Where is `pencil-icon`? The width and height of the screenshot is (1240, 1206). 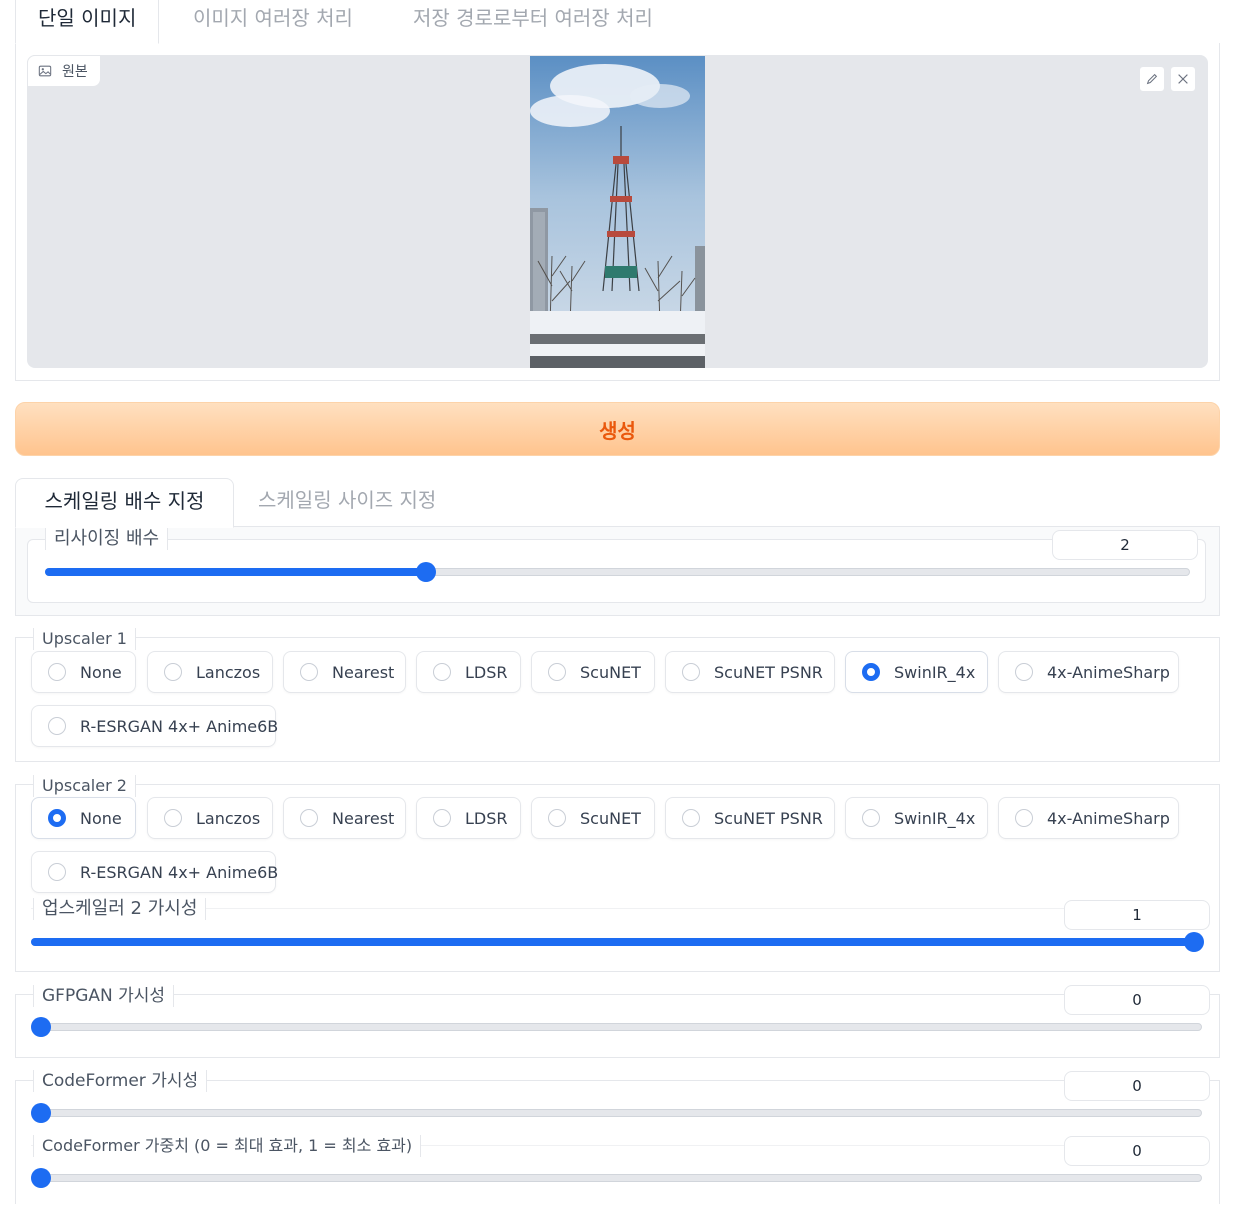 pencil-icon is located at coordinates (1152, 79).